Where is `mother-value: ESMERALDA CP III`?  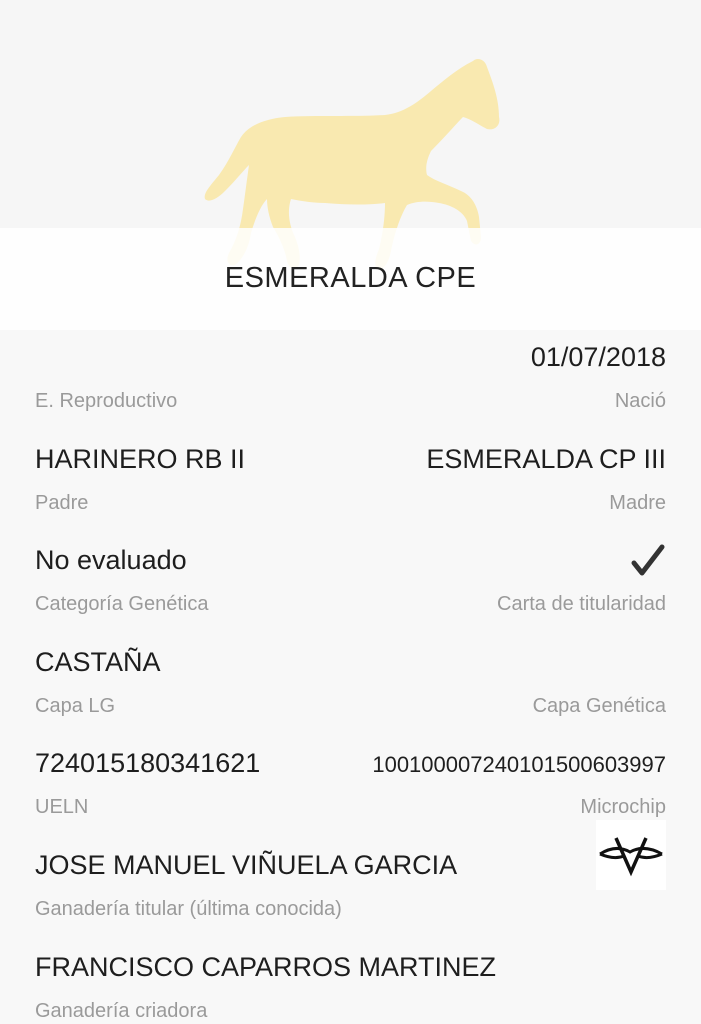 mother-value: ESMERALDA CP III is located at coordinates (546, 459).